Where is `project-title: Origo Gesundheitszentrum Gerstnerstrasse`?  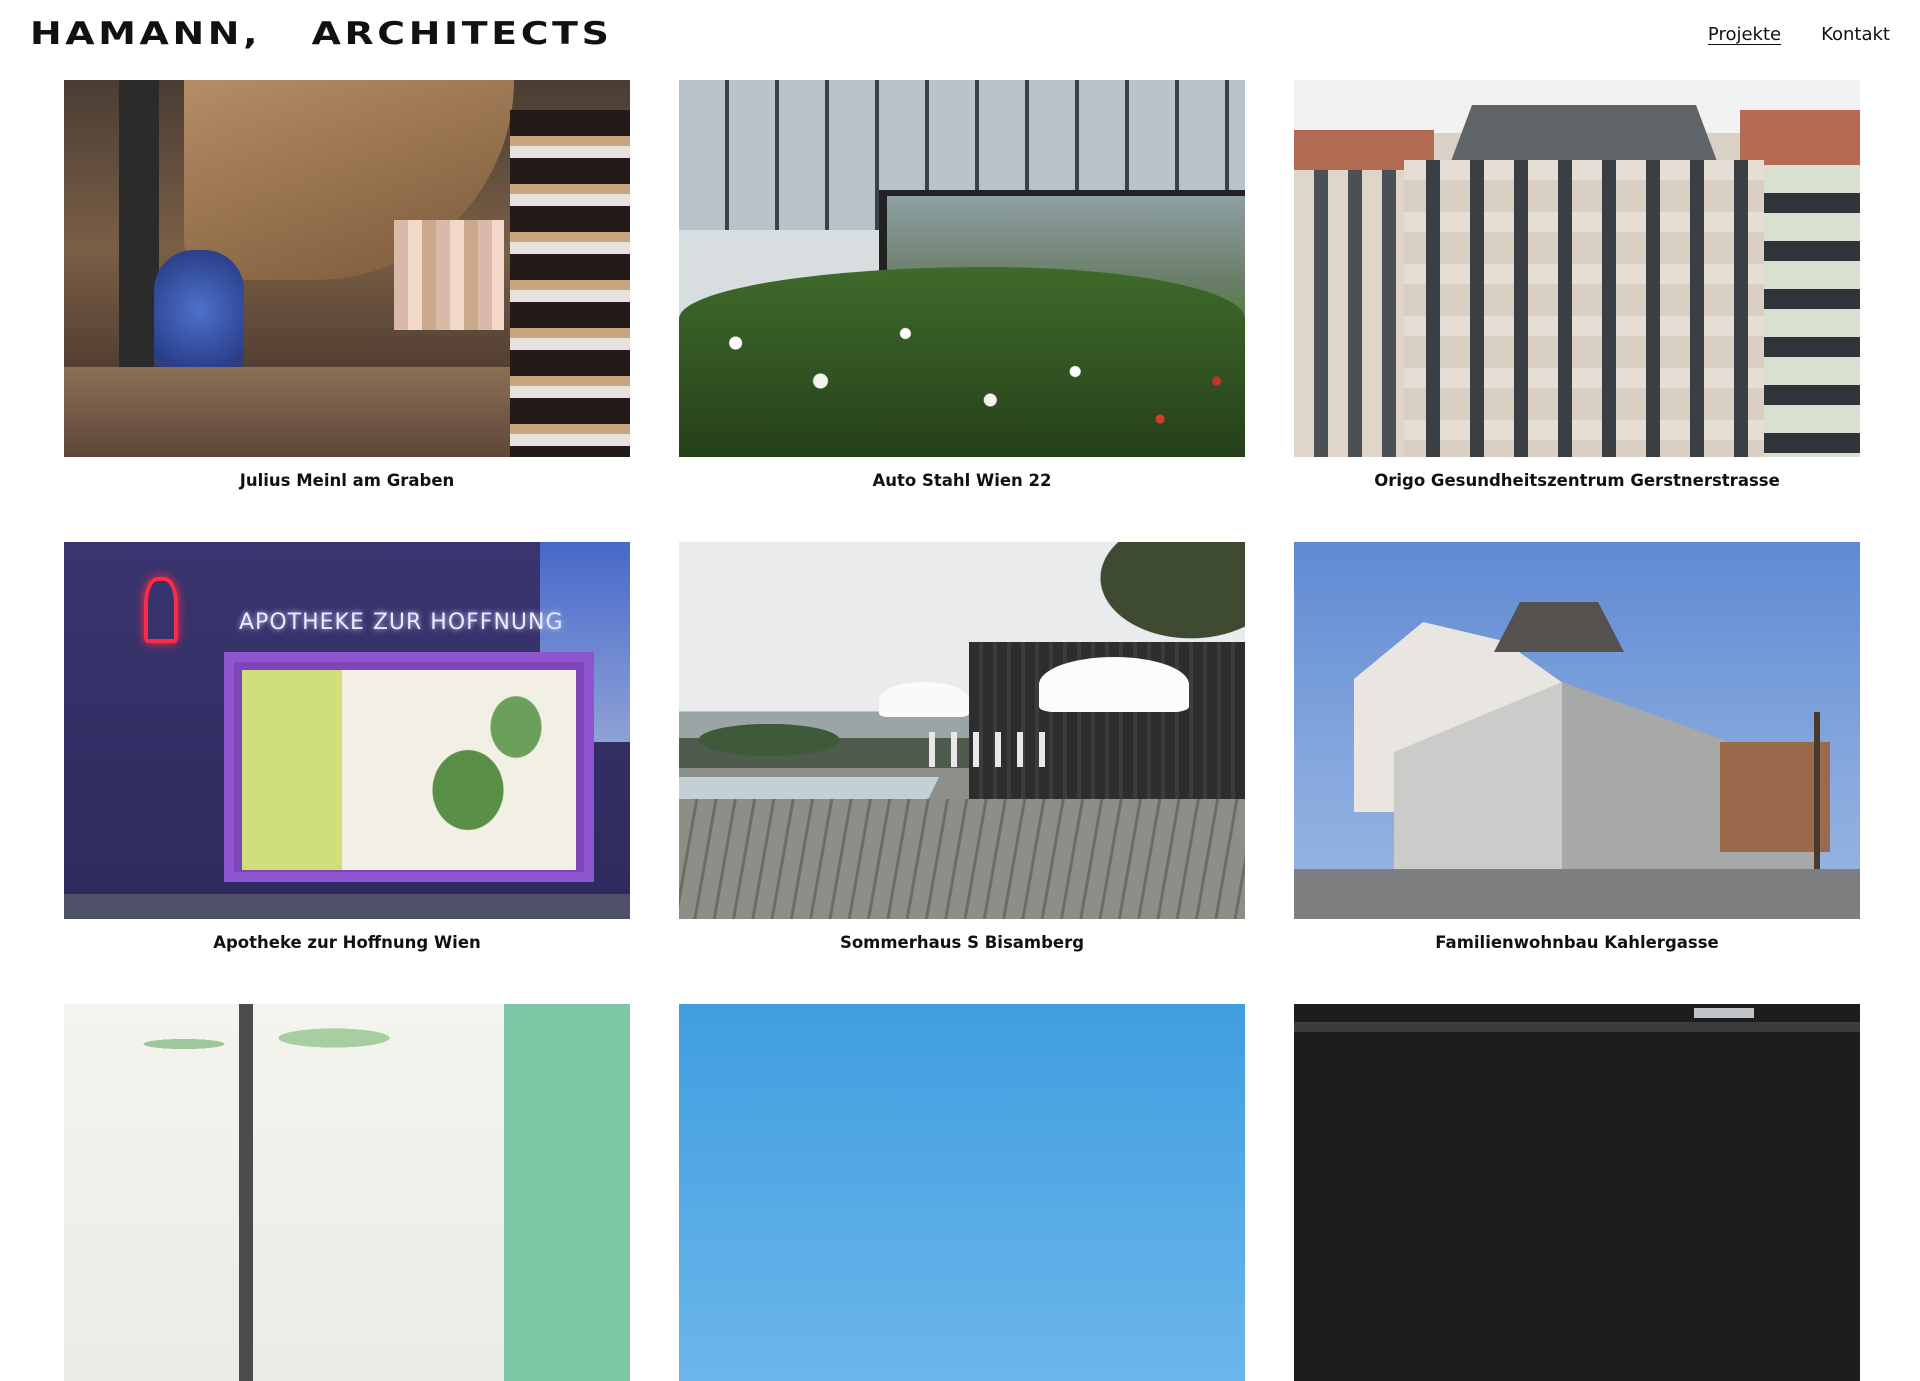 project-title: Origo Gesundheitszentrum Gerstnerstrasse is located at coordinates (1577, 480).